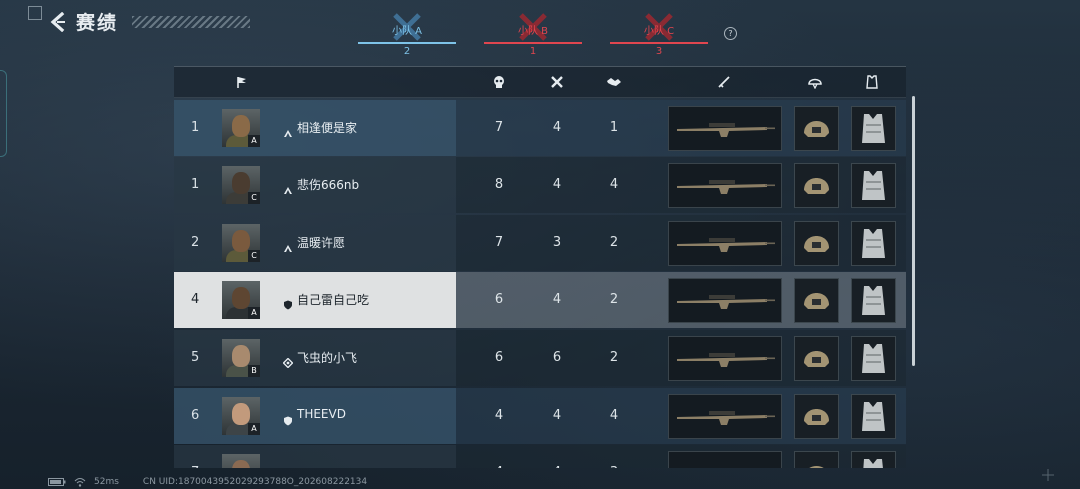  Describe the element at coordinates (540, 415) in the screenshot. I see `player-row: 6 A THEEVD 4 4 4` at that location.